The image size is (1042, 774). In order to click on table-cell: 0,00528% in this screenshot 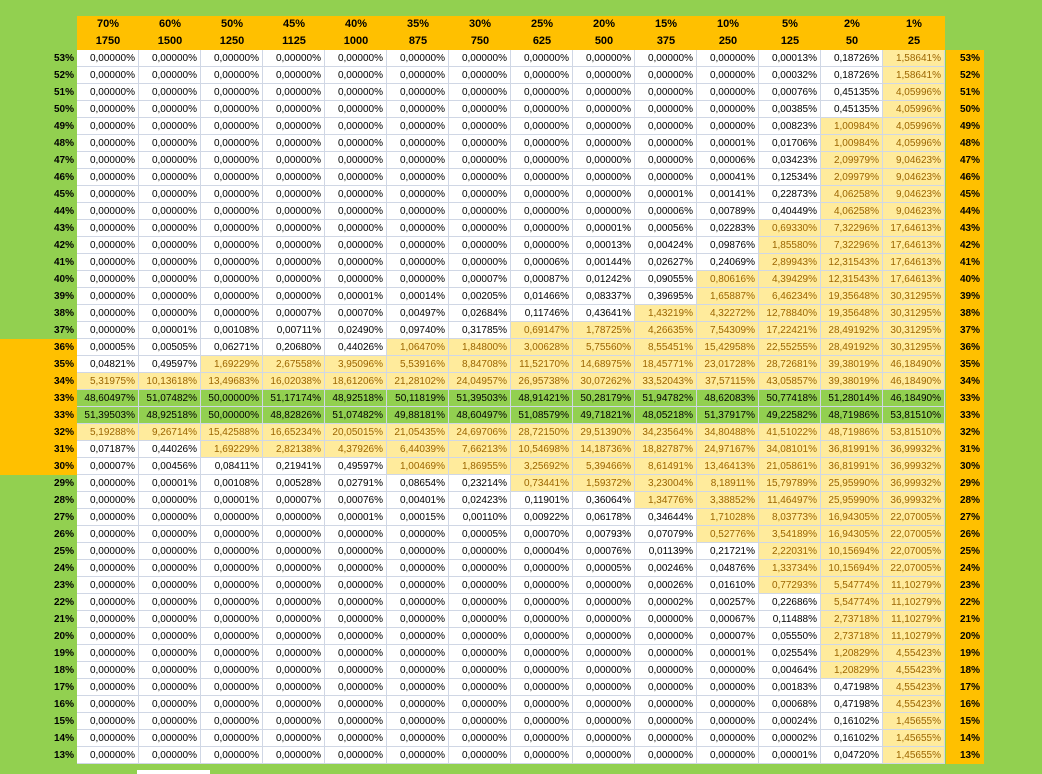, I will do `click(294, 483)`.